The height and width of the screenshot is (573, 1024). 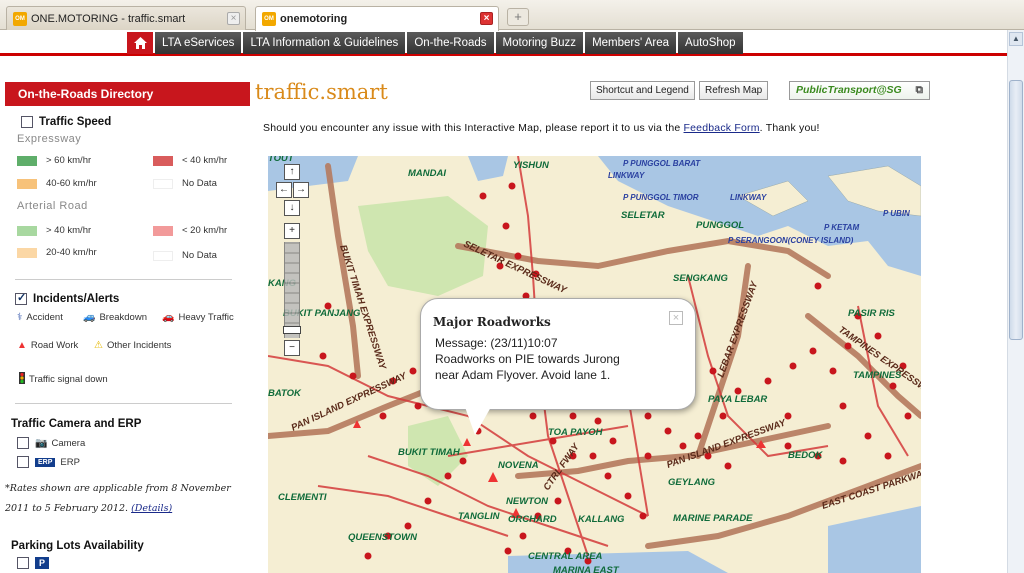 What do you see at coordinates (722, 128) in the screenshot?
I see `feedback-form-link: Feedback Form` at bounding box center [722, 128].